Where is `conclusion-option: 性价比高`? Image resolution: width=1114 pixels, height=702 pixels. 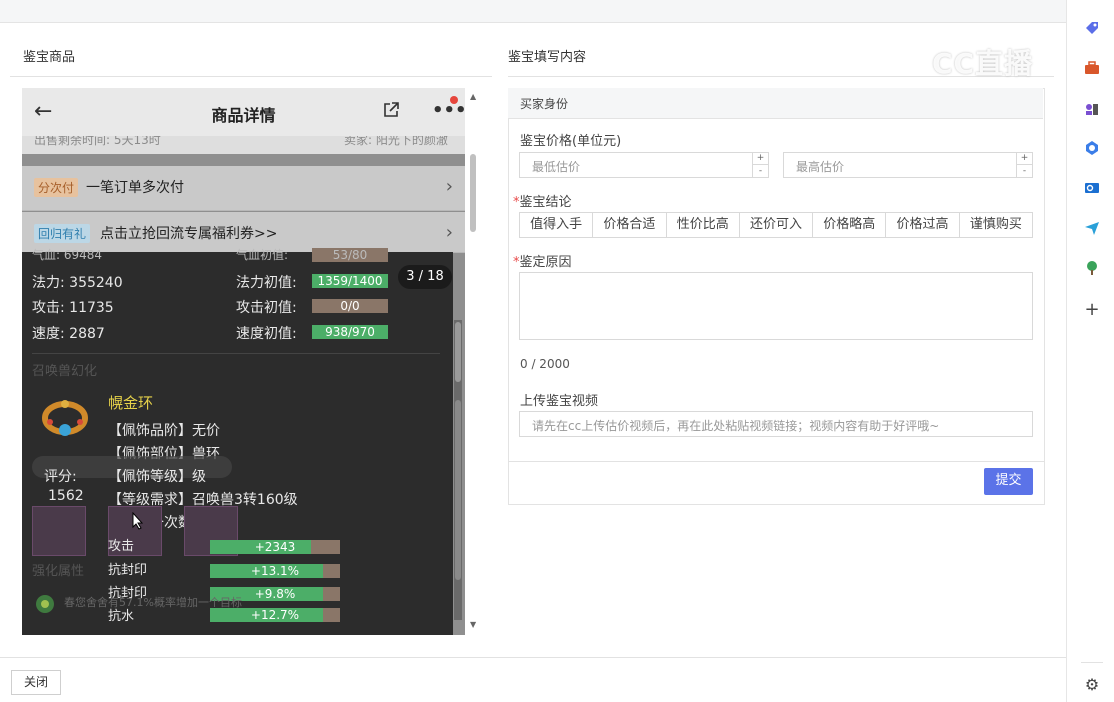
conclusion-option: 性价比高 is located at coordinates (703, 225).